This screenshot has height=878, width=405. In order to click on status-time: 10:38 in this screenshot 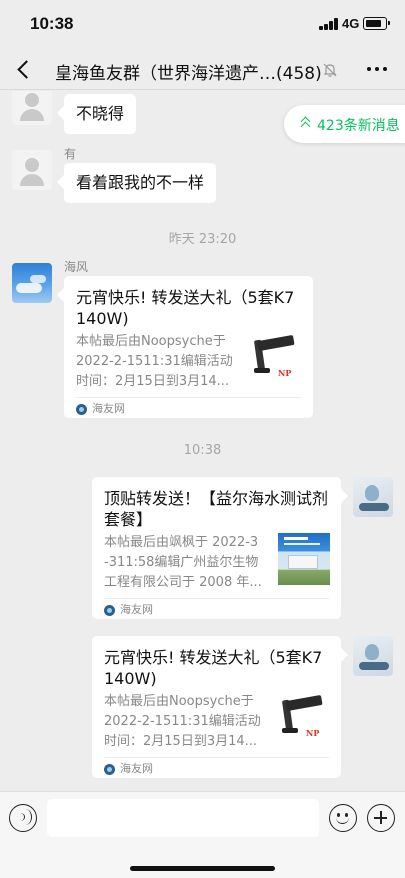, I will do `click(52, 23)`.